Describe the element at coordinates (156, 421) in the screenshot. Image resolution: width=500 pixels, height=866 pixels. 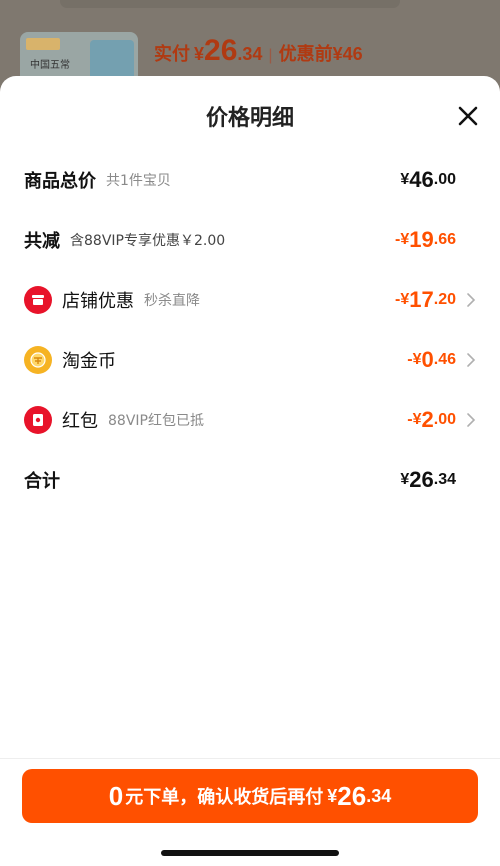
I see `row-sub: 88VIP红包已抵` at that location.